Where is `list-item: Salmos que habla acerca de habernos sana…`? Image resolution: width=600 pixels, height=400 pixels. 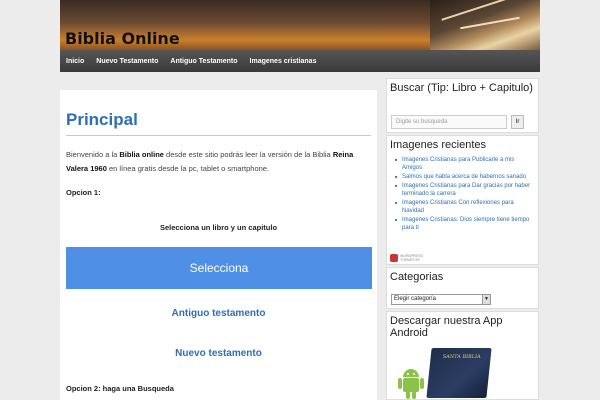
list-item: Salmos que habla acerca de habernos sana… is located at coordinates (462, 177).